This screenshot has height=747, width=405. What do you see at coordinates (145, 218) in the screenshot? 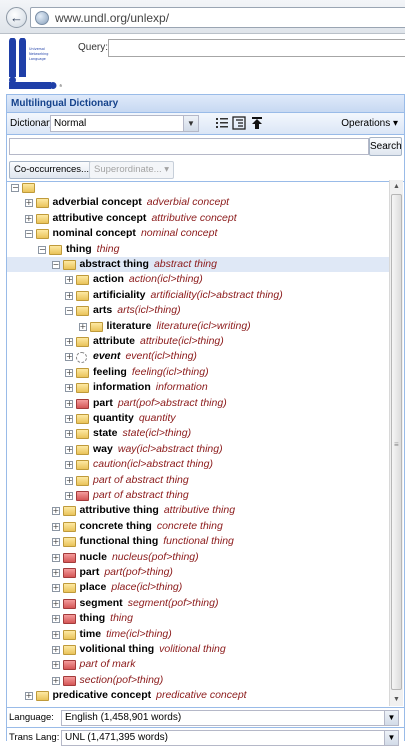
I see `tree-node-label: attributive concept attributive concept` at bounding box center [145, 218].